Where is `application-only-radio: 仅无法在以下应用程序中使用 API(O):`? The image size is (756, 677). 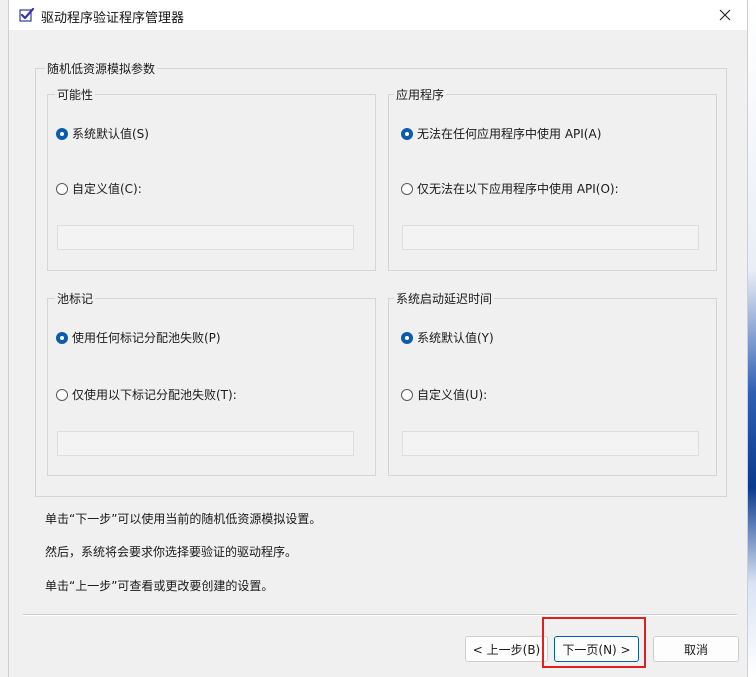
application-only-radio: 仅无法在以下应用程序中使用 API(O): is located at coordinates (510, 188).